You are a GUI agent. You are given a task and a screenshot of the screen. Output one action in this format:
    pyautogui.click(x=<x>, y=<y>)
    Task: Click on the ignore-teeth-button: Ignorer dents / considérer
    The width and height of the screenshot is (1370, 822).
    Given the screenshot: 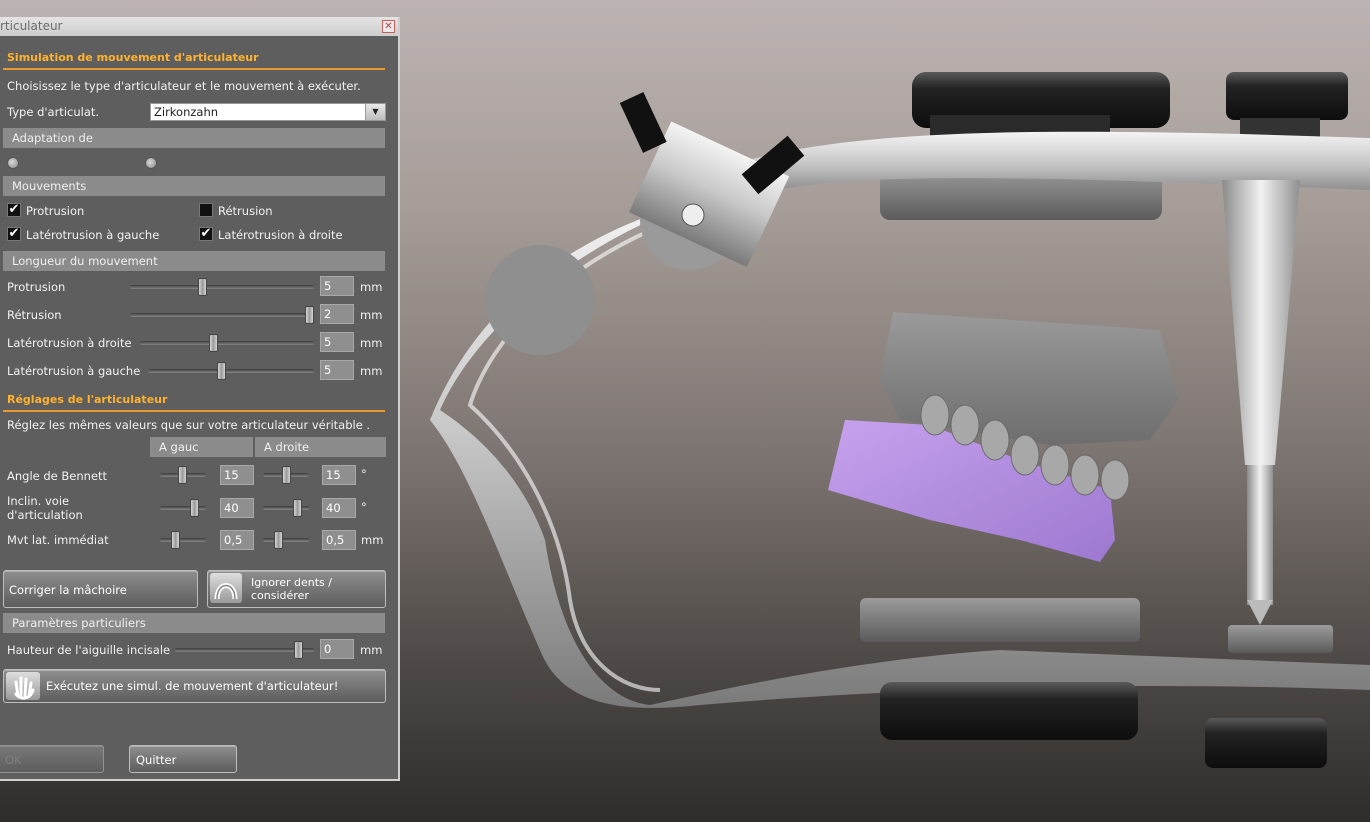 What is the action you would take?
    pyautogui.click(x=296, y=589)
    